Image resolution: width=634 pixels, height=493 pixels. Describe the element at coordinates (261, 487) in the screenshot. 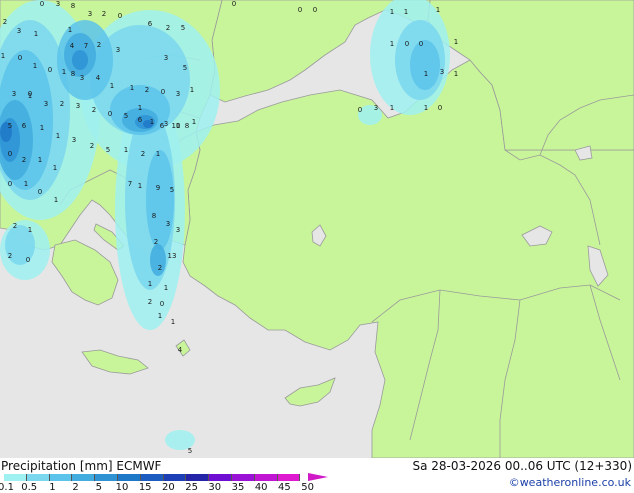

I see `legend-tick-label: 40` at that location.